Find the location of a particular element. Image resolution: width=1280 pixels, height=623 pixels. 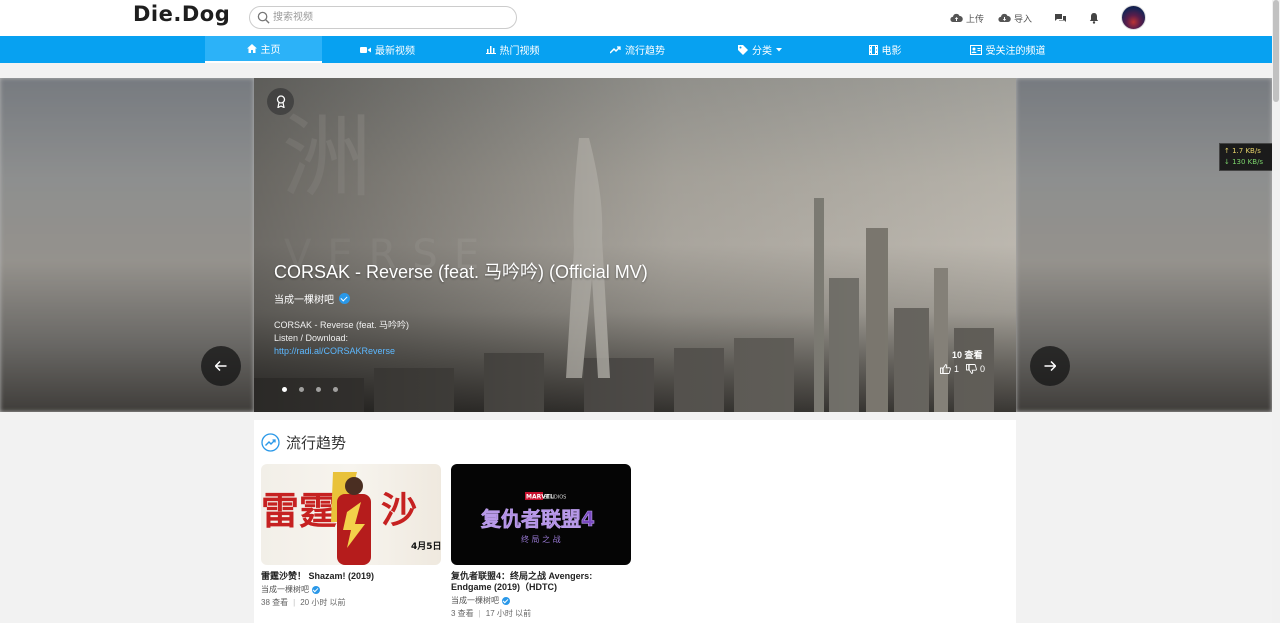

nav-item-categories: 分类 is located at coordinates (760, 49).